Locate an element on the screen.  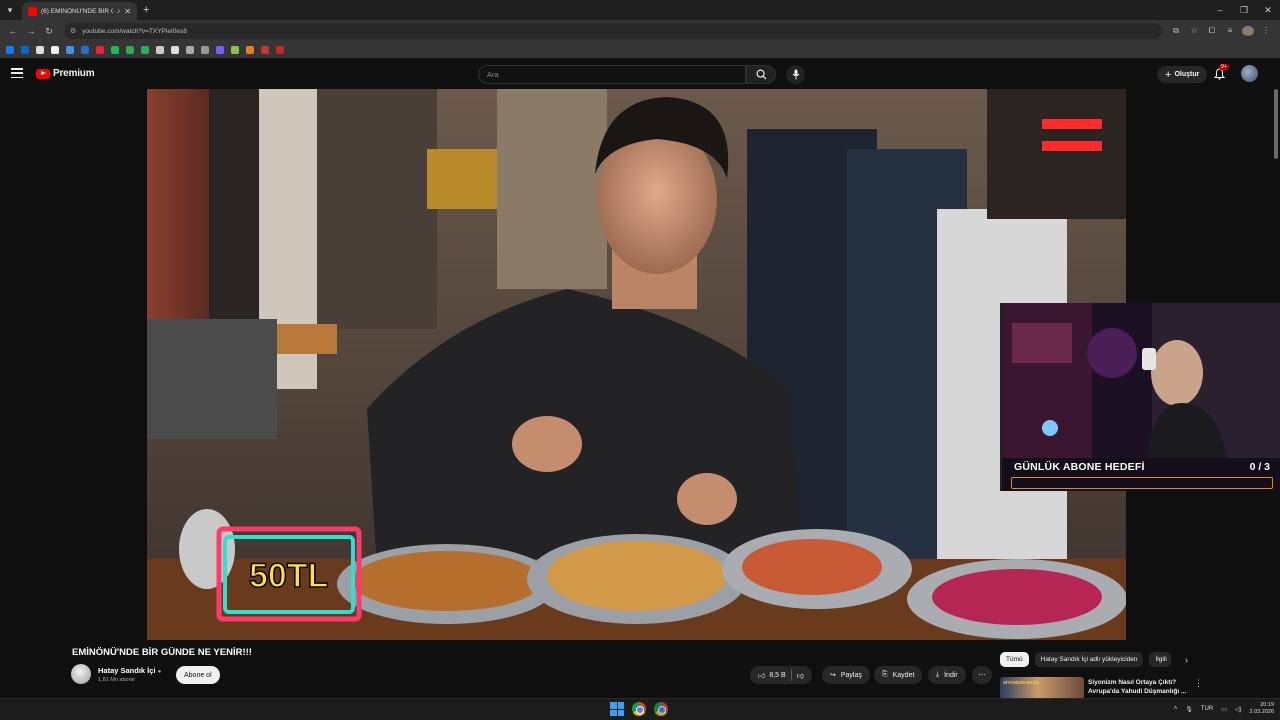
premium-label: Premium is located at coordinates (74, 73).